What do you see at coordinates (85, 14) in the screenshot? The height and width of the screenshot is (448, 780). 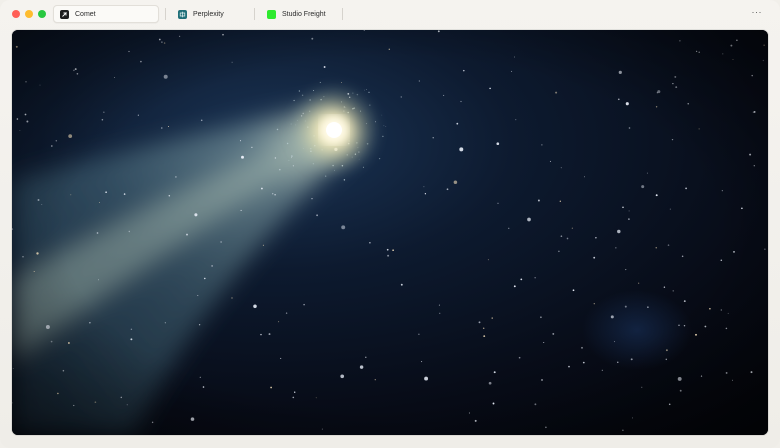 I see `tab-label: Comet` at bounding box center [85, 14].